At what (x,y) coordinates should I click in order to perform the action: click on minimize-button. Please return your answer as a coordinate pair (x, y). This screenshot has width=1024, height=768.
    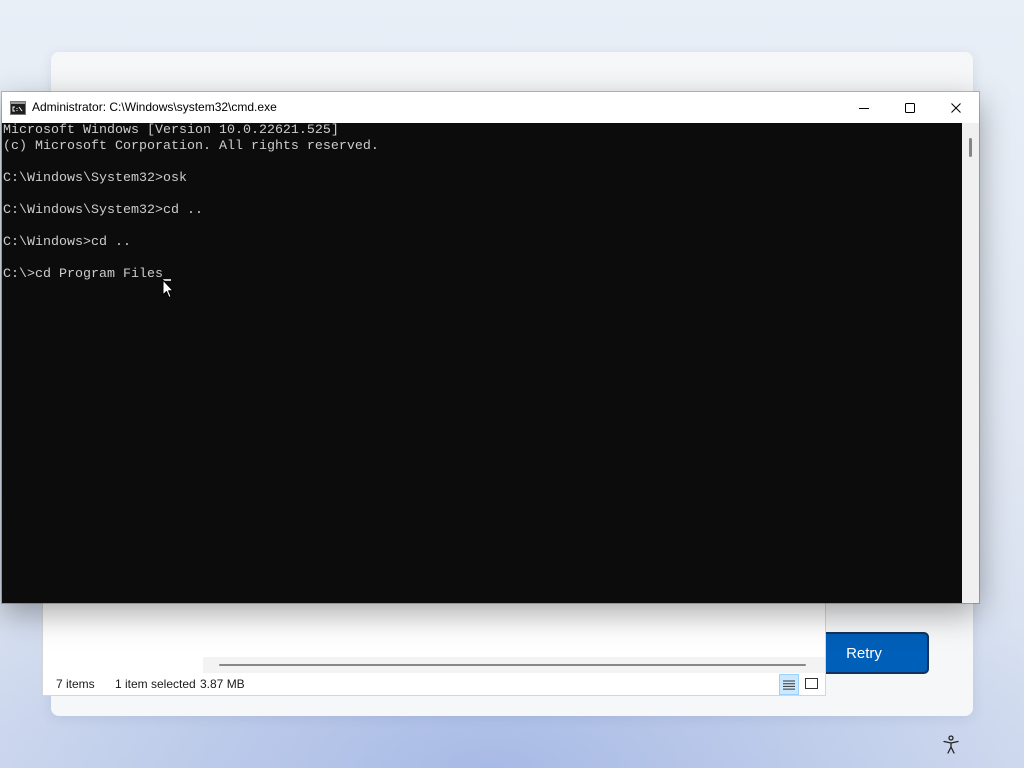
    Looking at the image, I should click on (864, 107).